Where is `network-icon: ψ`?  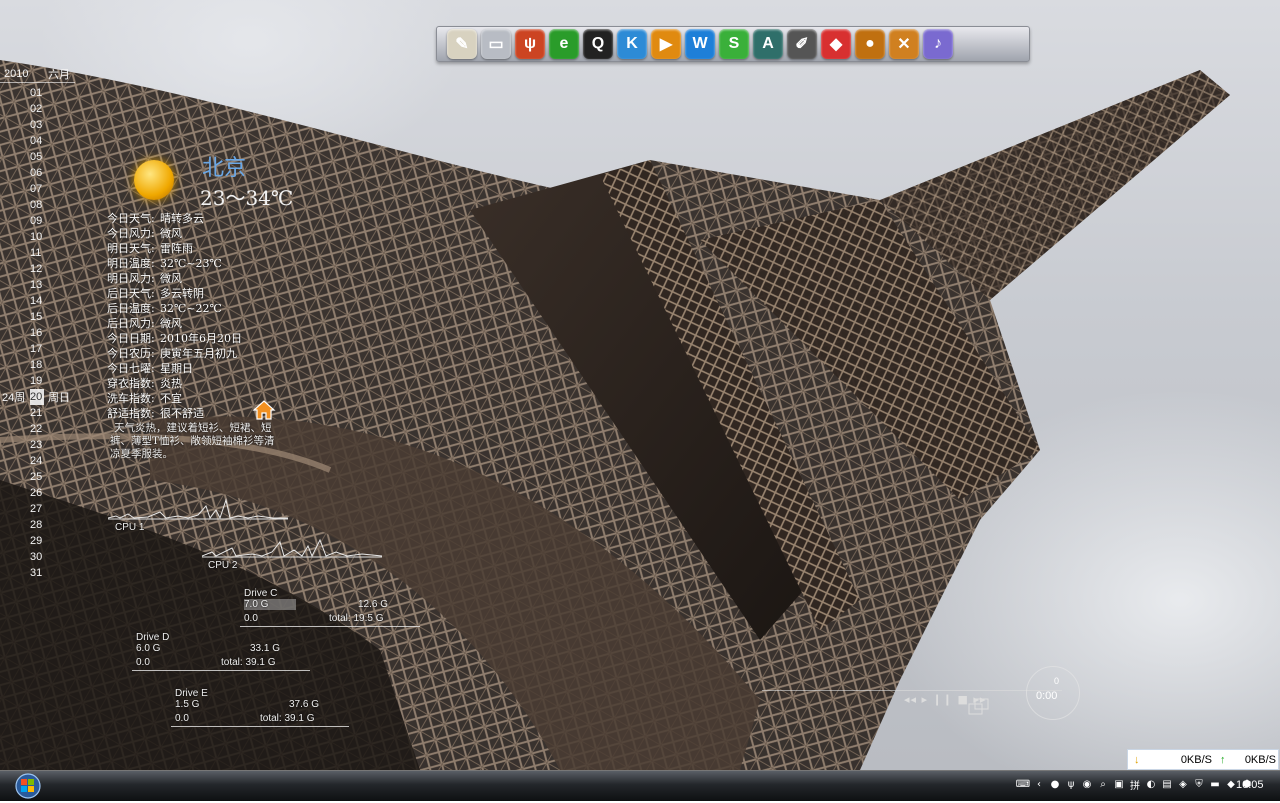
network-icon: ψ is located at coordinates (530, 44).